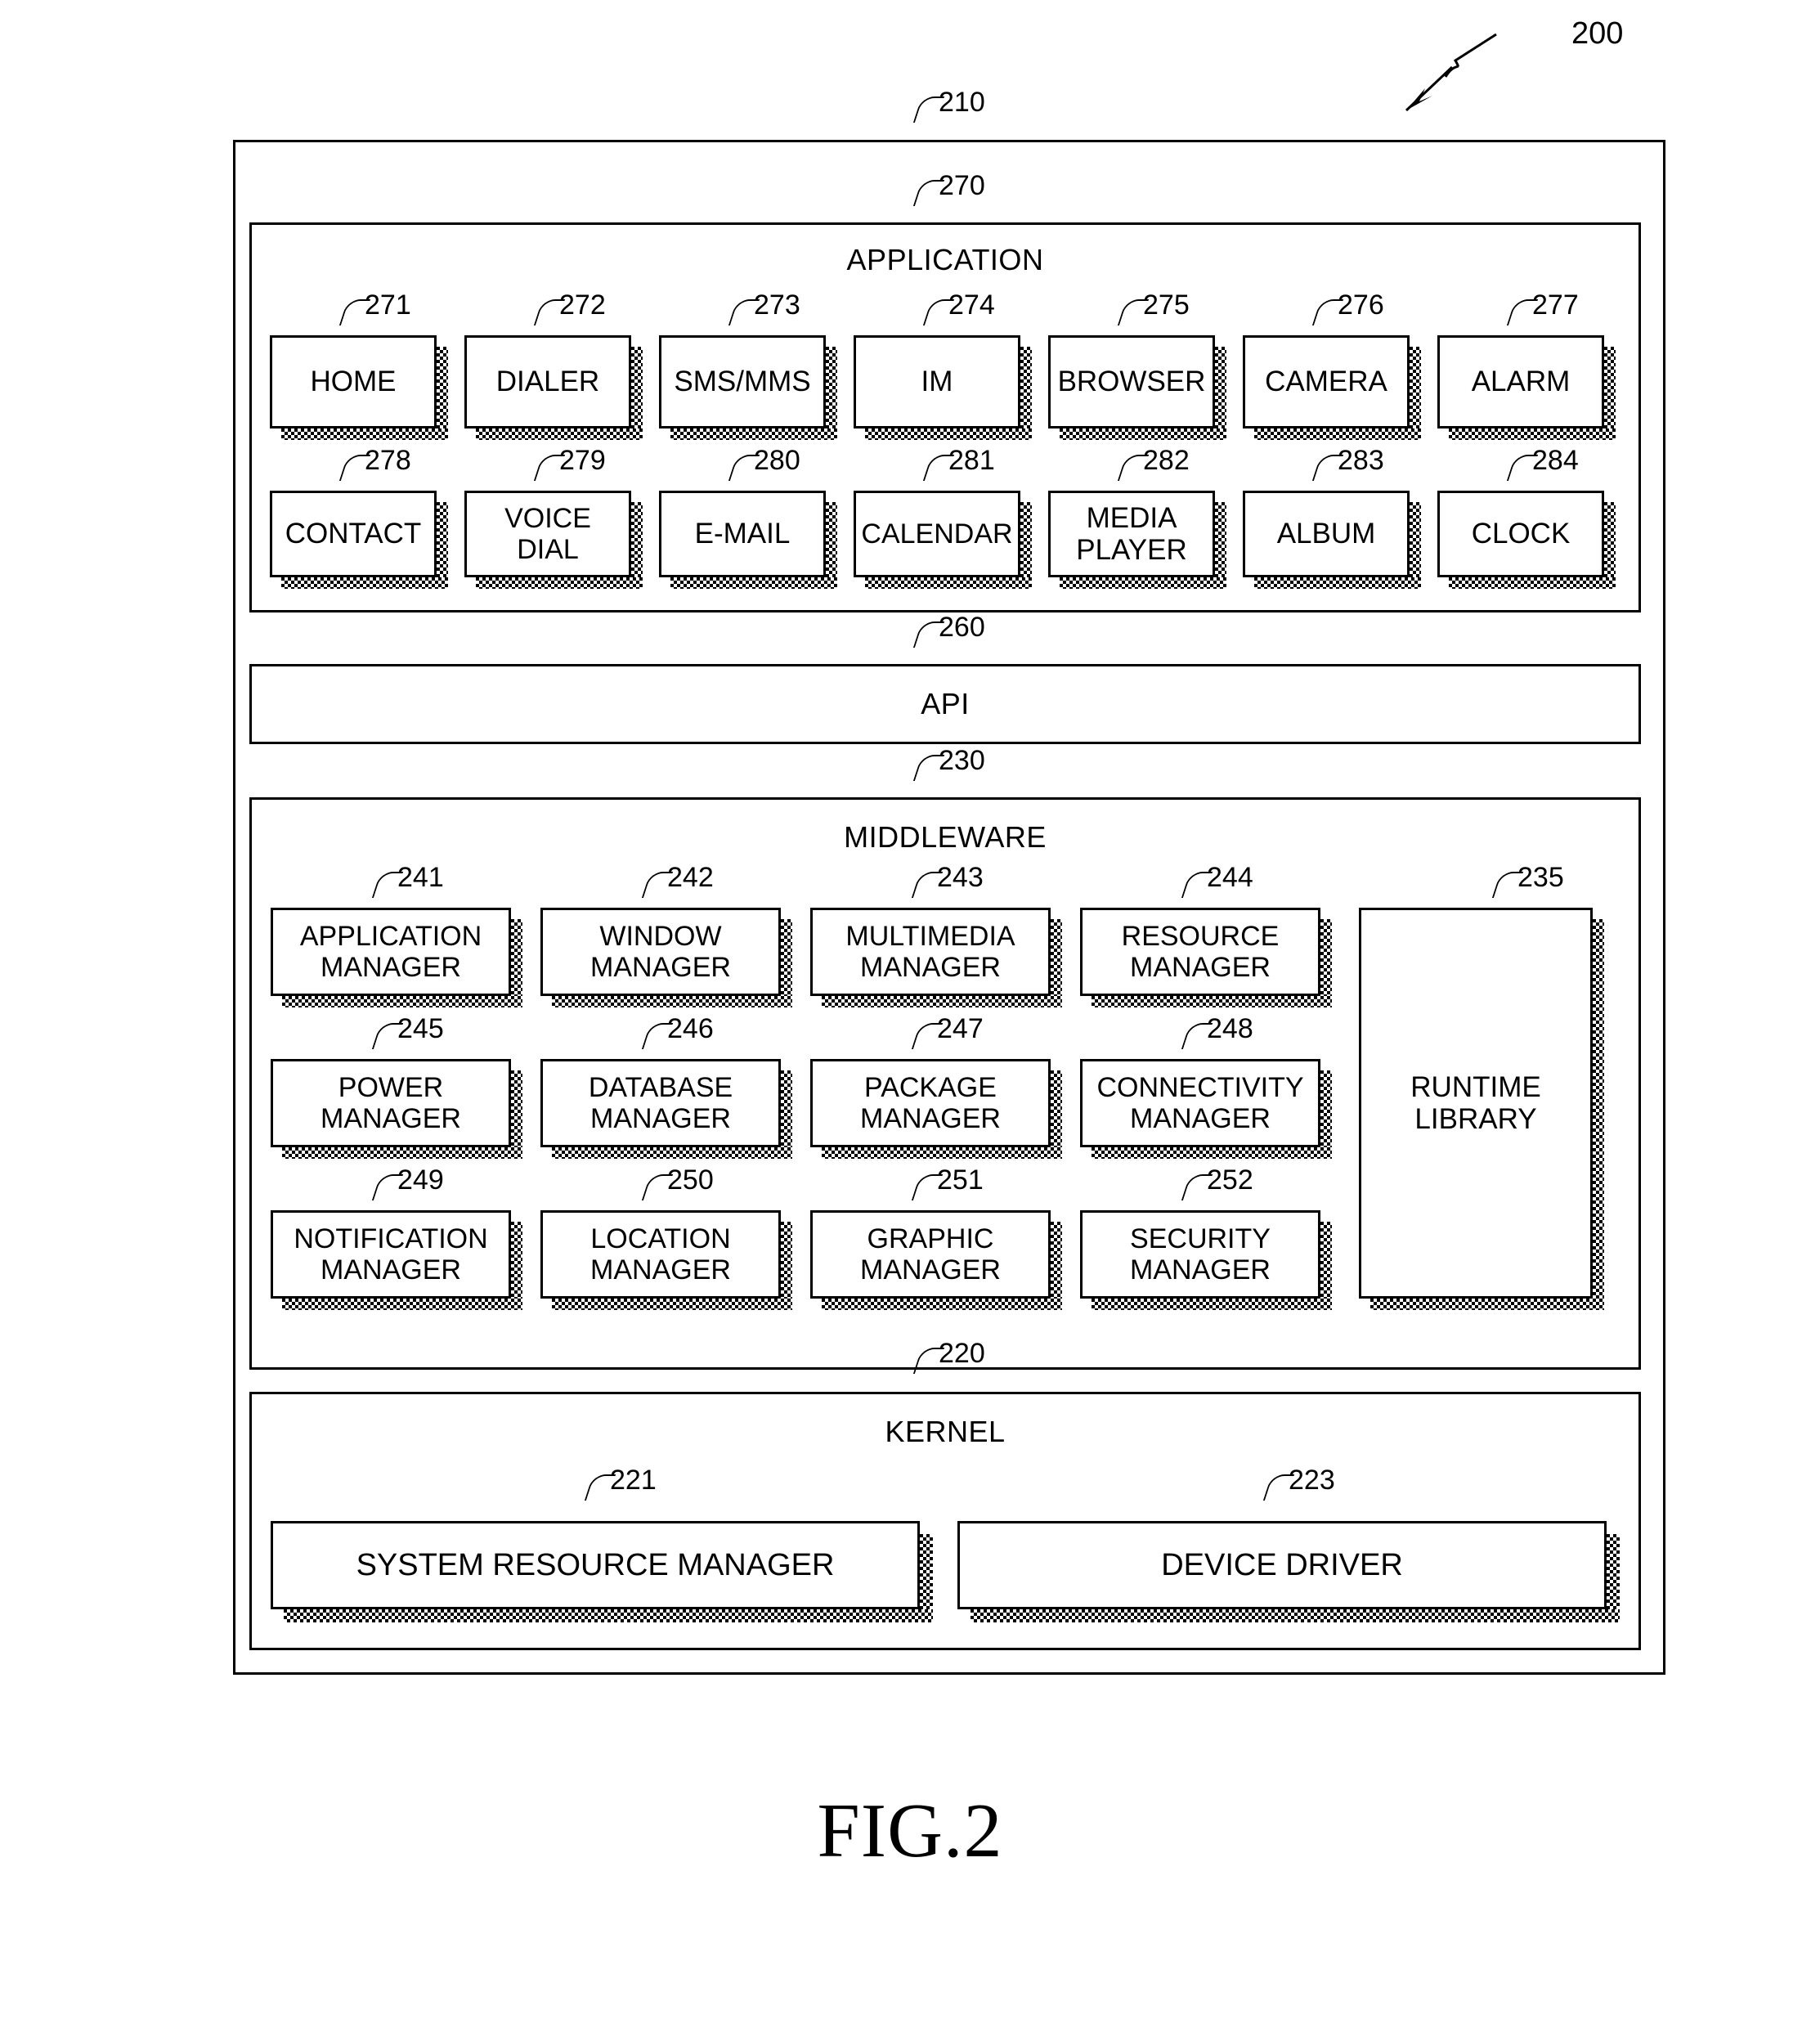 This screenshot has height=2028, width=1820. Describe the element at coordinates (583, 461) in the screenshot. I see `ref-279-label: 279` at that location.